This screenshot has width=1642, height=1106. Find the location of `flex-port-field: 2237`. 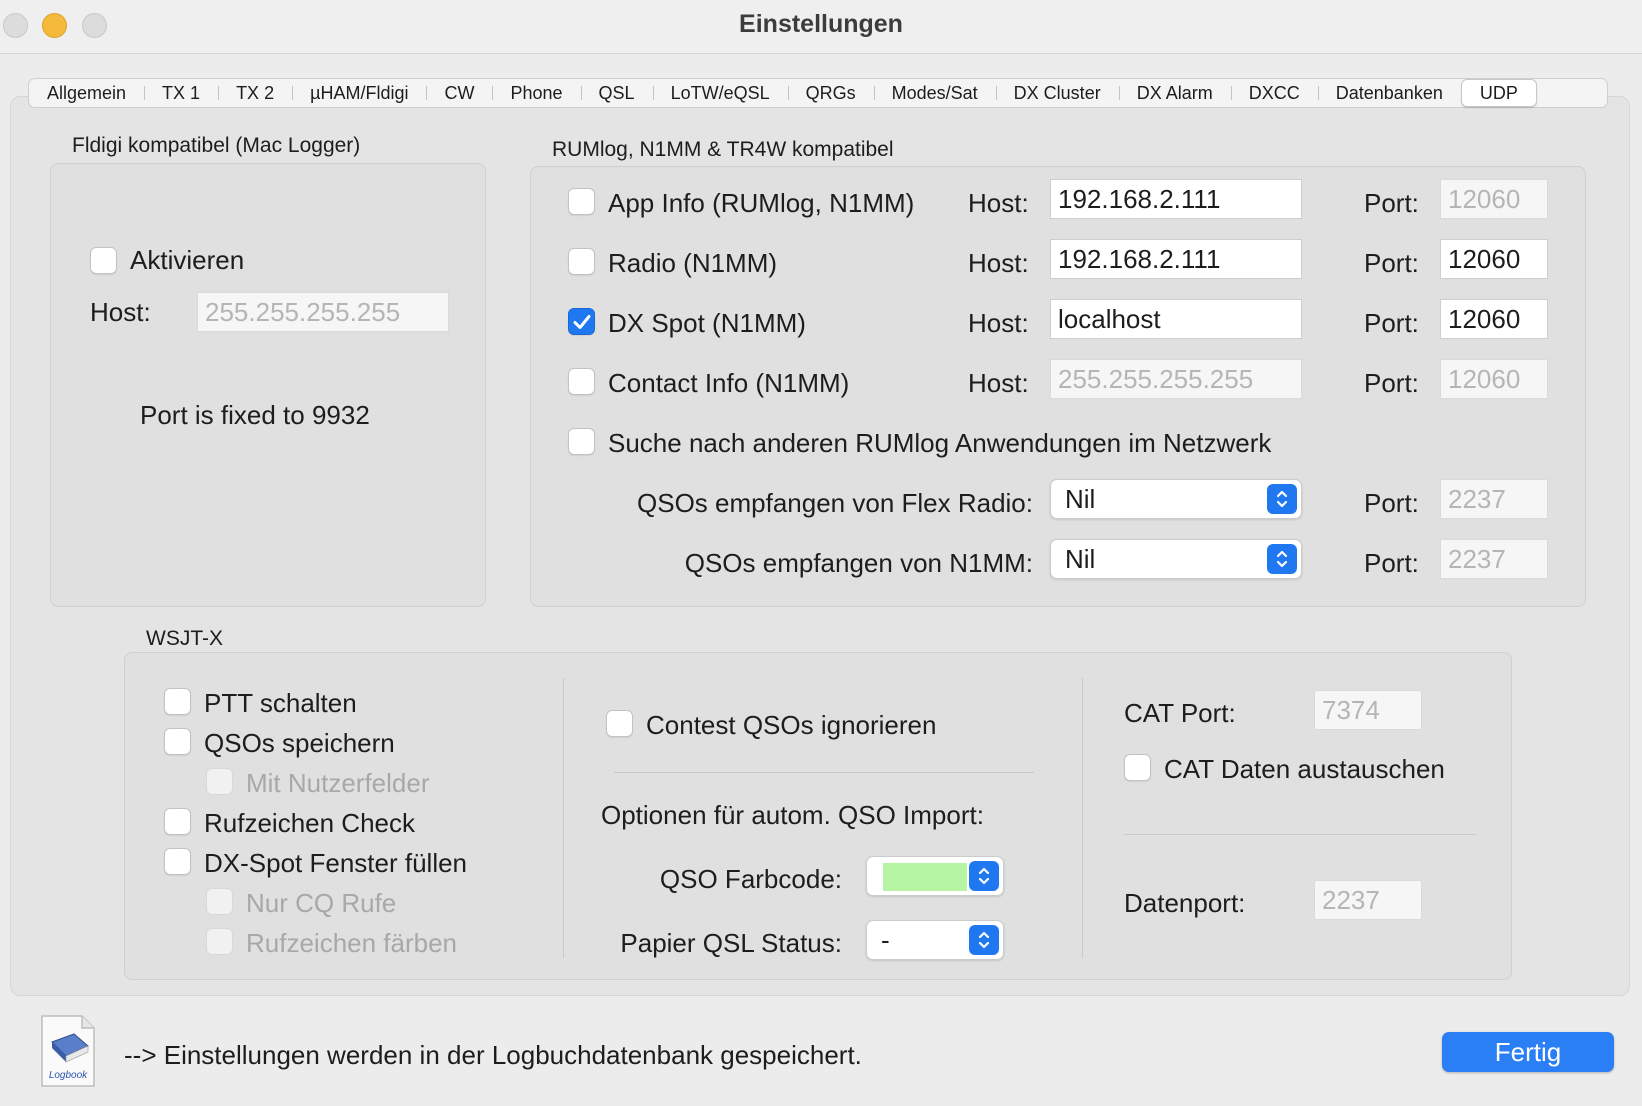

flex-port-field: 2237 is located at coordinates (1494, 499).